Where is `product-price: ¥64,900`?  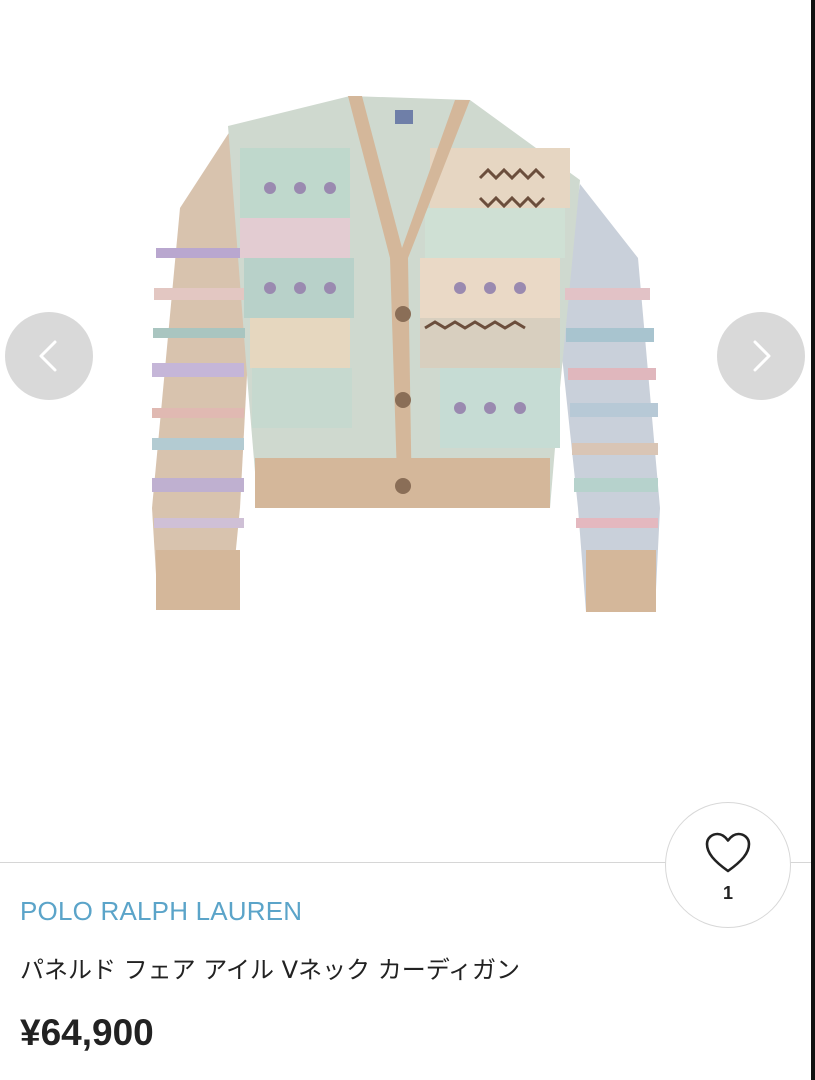 product-price: ¥64,900 is located at coordinates (87, 1032).